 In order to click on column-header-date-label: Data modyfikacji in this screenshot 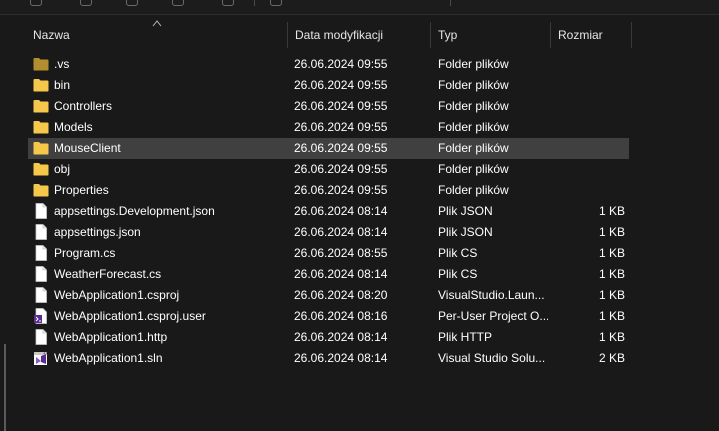, I will do `click(339, 35)`.